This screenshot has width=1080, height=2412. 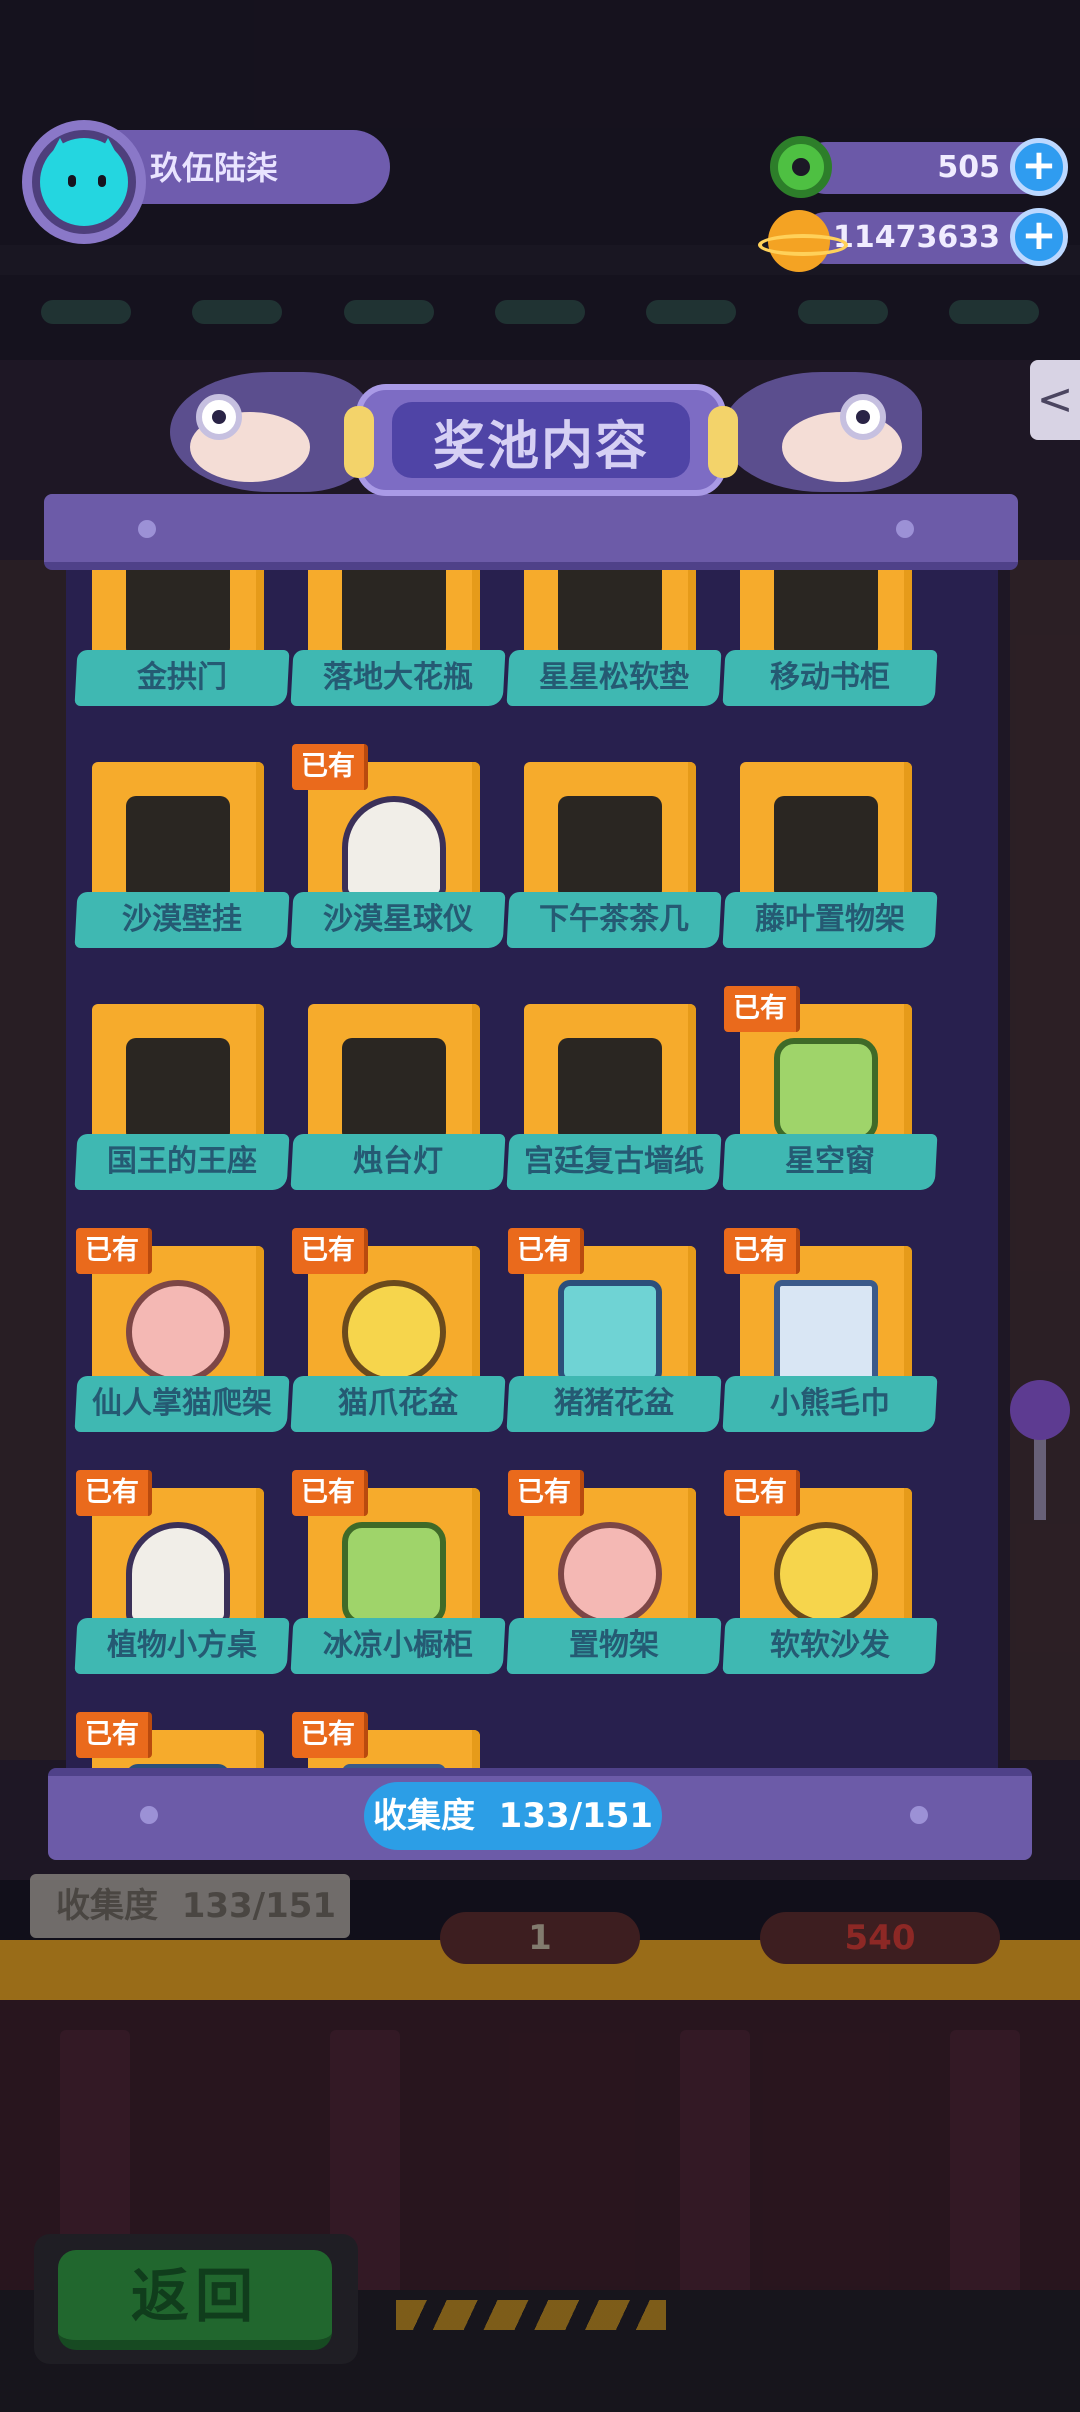 I want to click on item-name: 移动书柜, so click(x=830, y=677).